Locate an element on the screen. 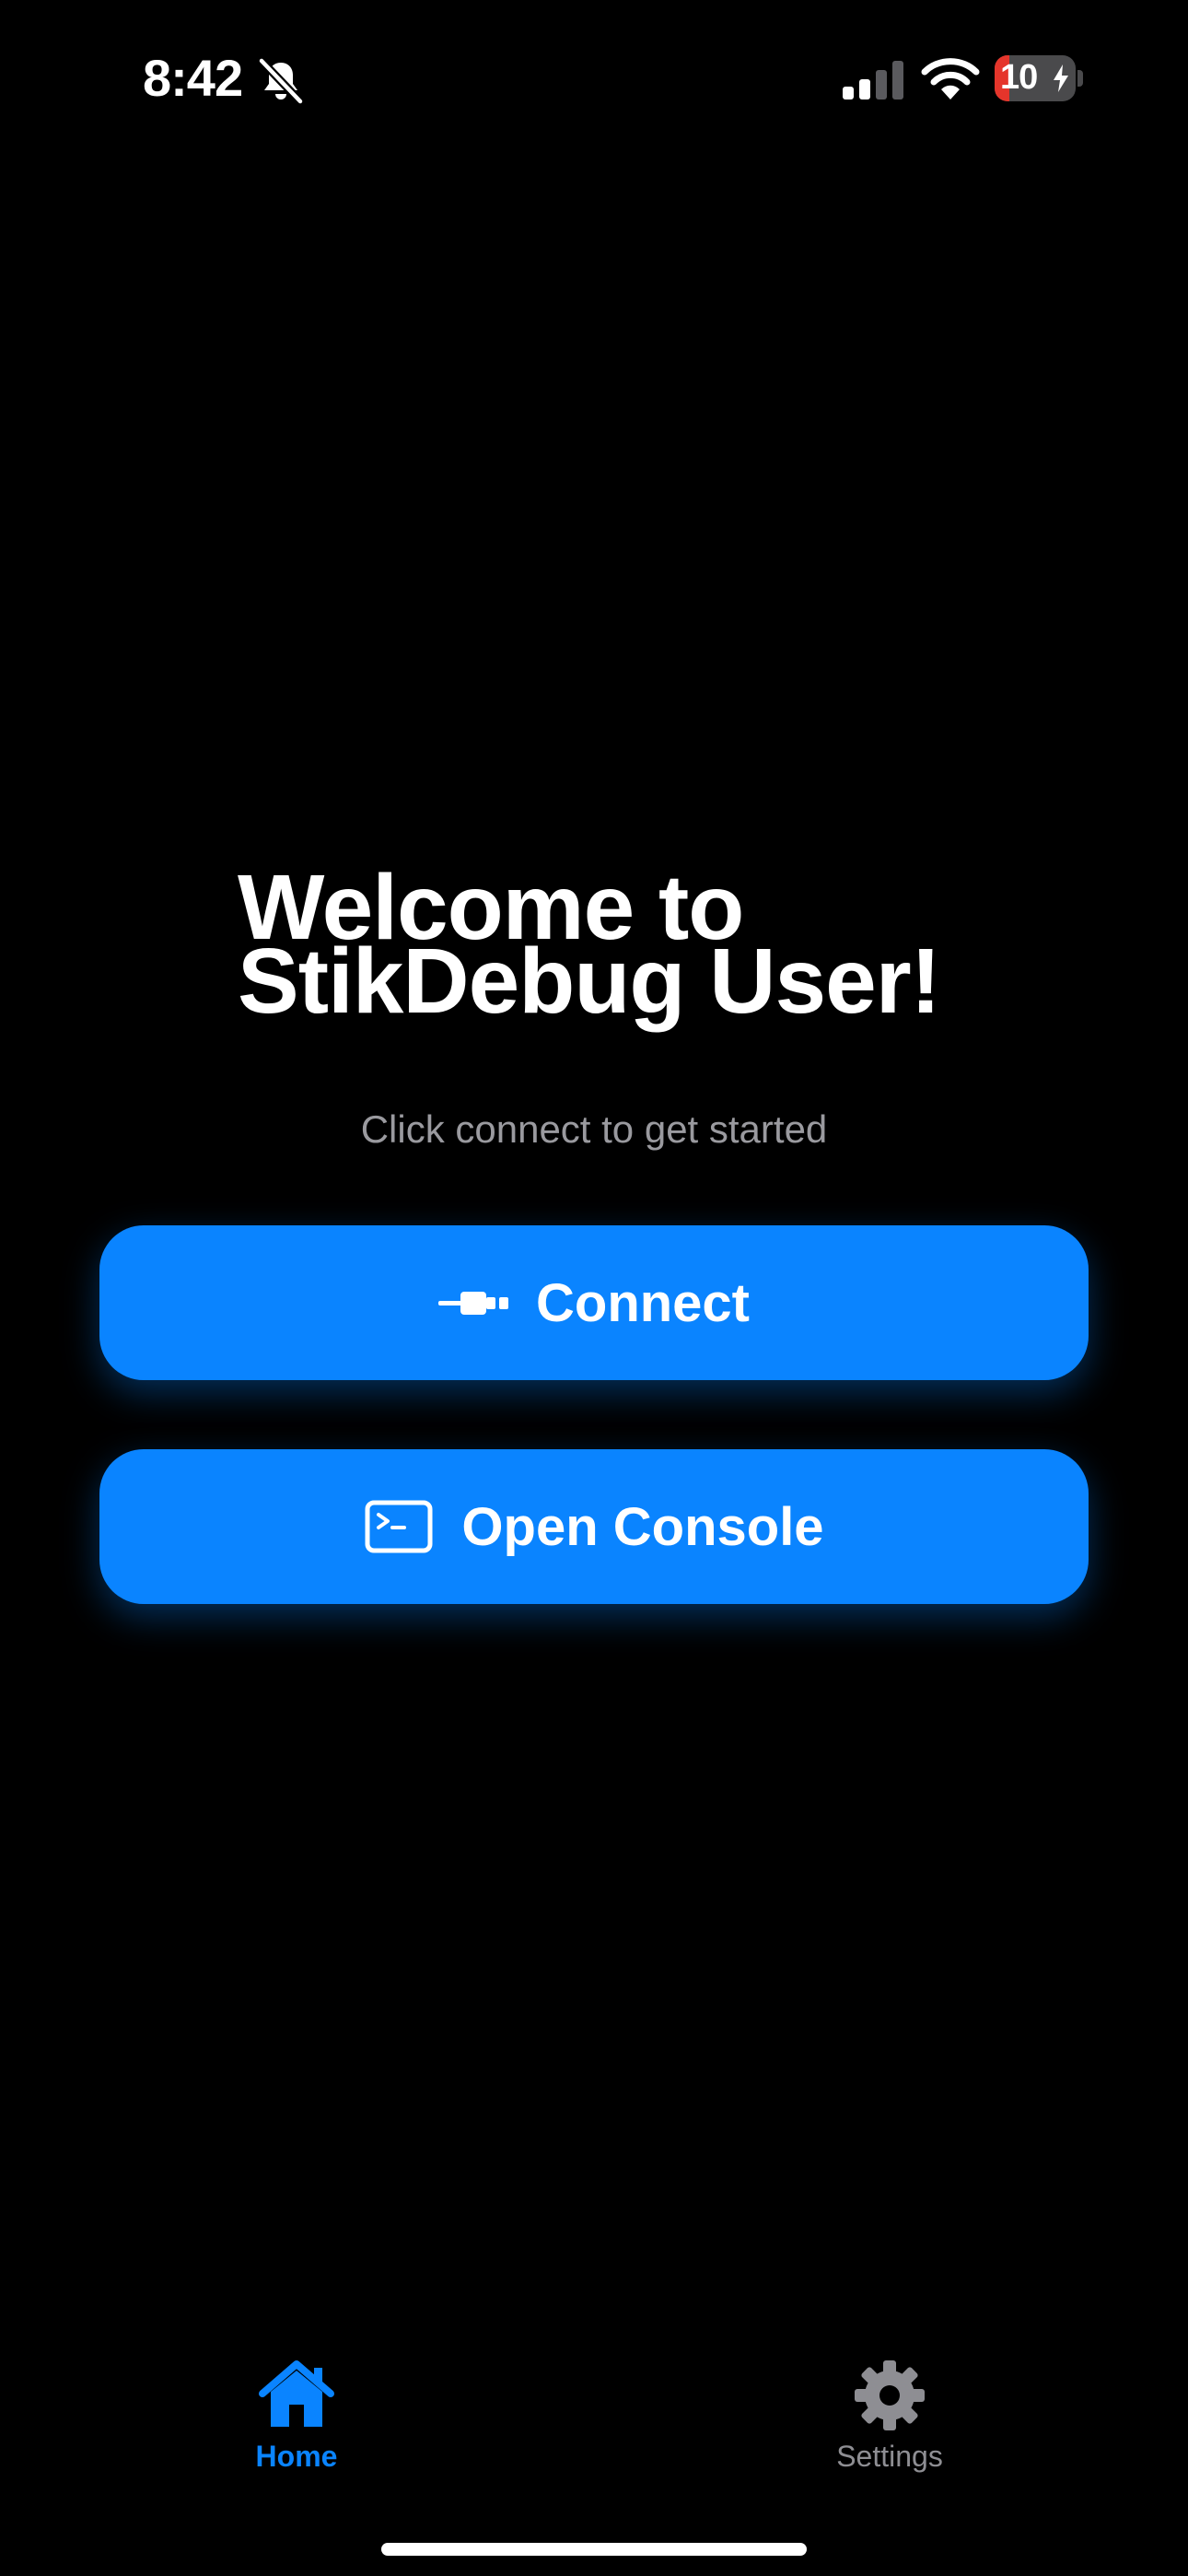  cellular-signal-icon is located at coordinates (873, 80).